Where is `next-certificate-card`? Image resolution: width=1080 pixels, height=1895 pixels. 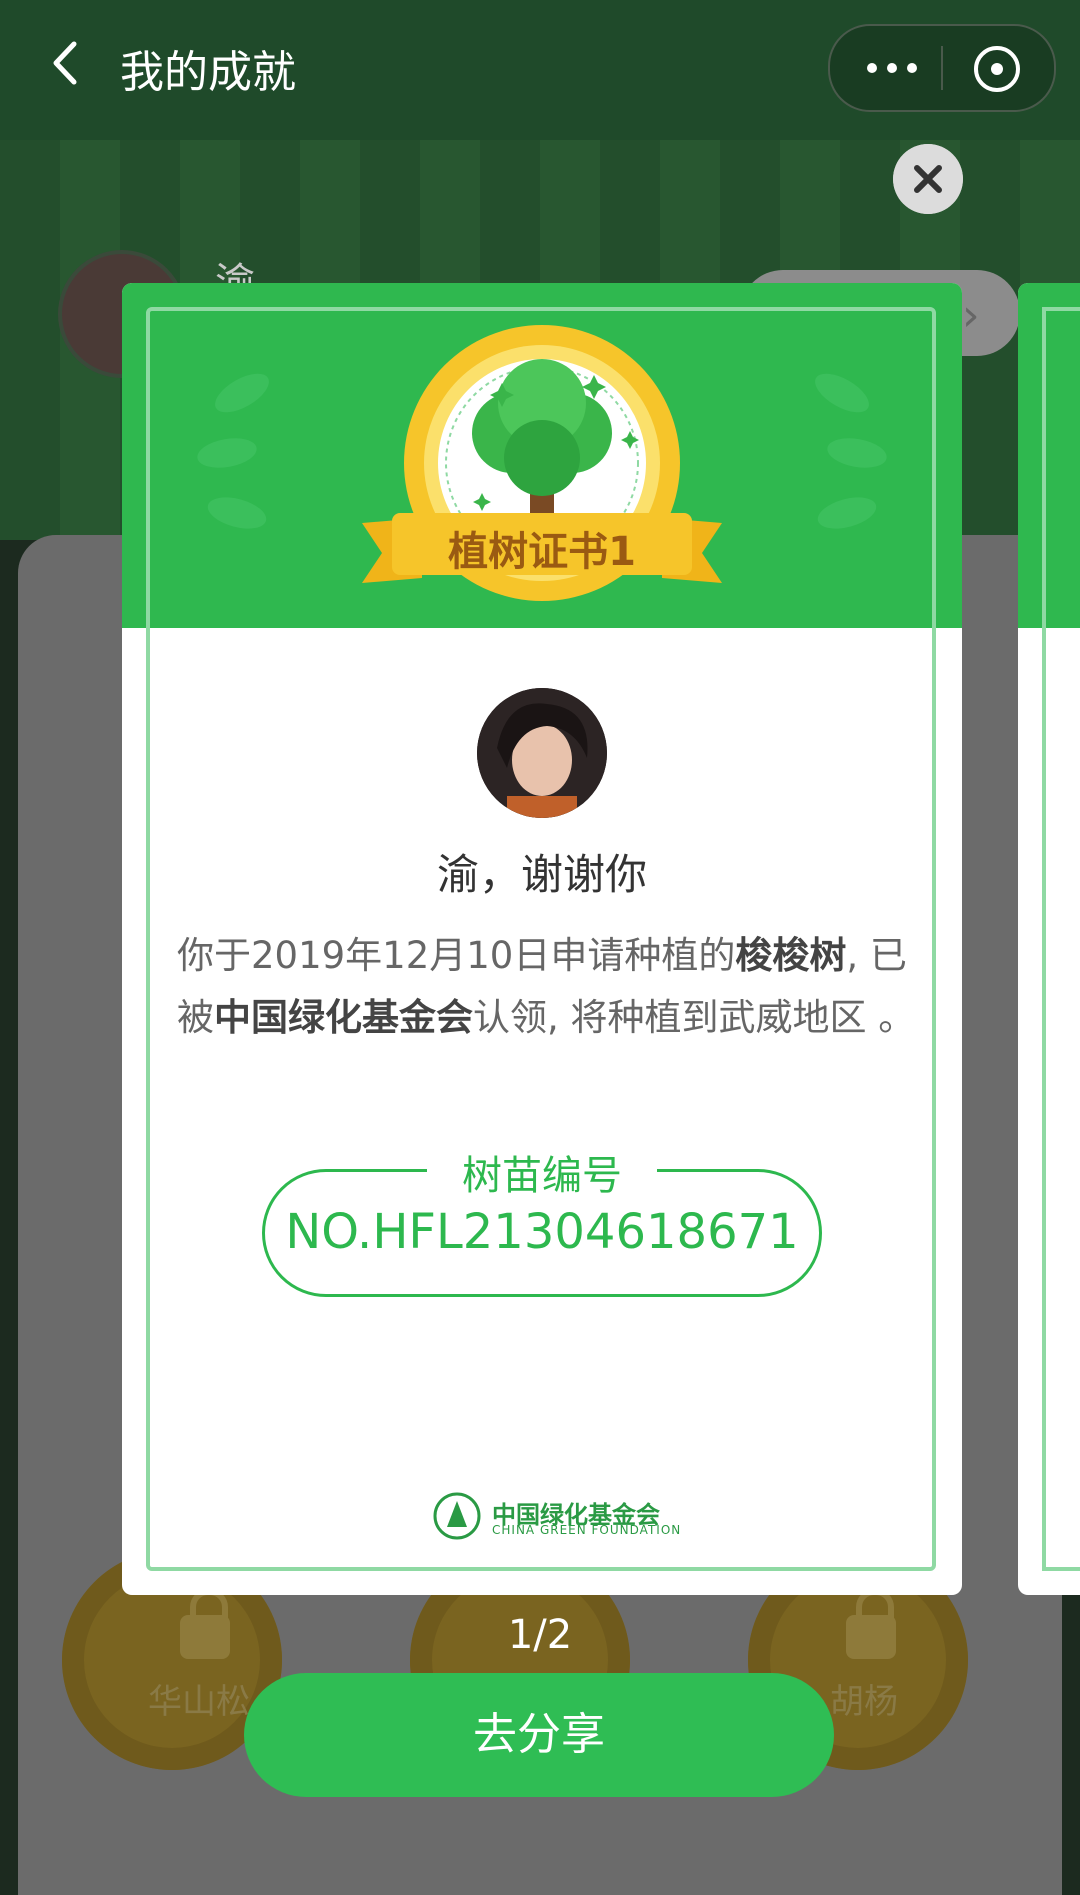 next-certificate-card is located at coordinates (1049, 939).